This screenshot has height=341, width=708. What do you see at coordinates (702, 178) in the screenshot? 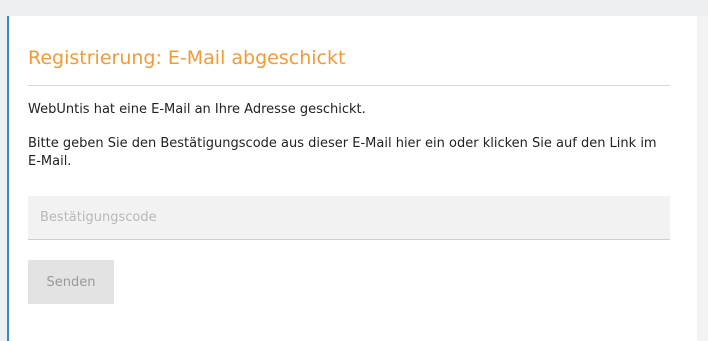
I see `right-edge-panel` at bounding box center [702, 178].